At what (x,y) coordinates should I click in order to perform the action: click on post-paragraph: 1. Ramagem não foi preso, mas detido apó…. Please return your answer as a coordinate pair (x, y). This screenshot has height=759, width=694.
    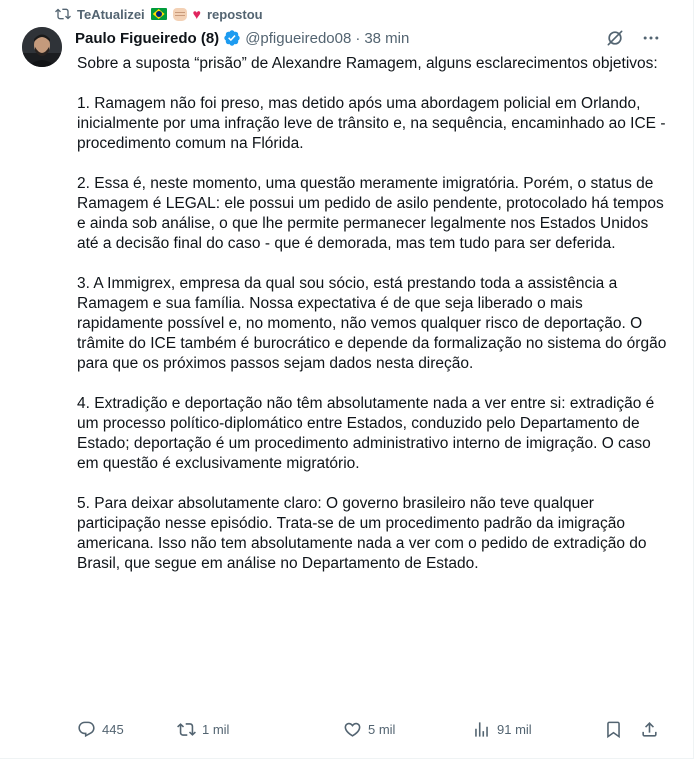
    Looking at the image, I should click on (371, 123).